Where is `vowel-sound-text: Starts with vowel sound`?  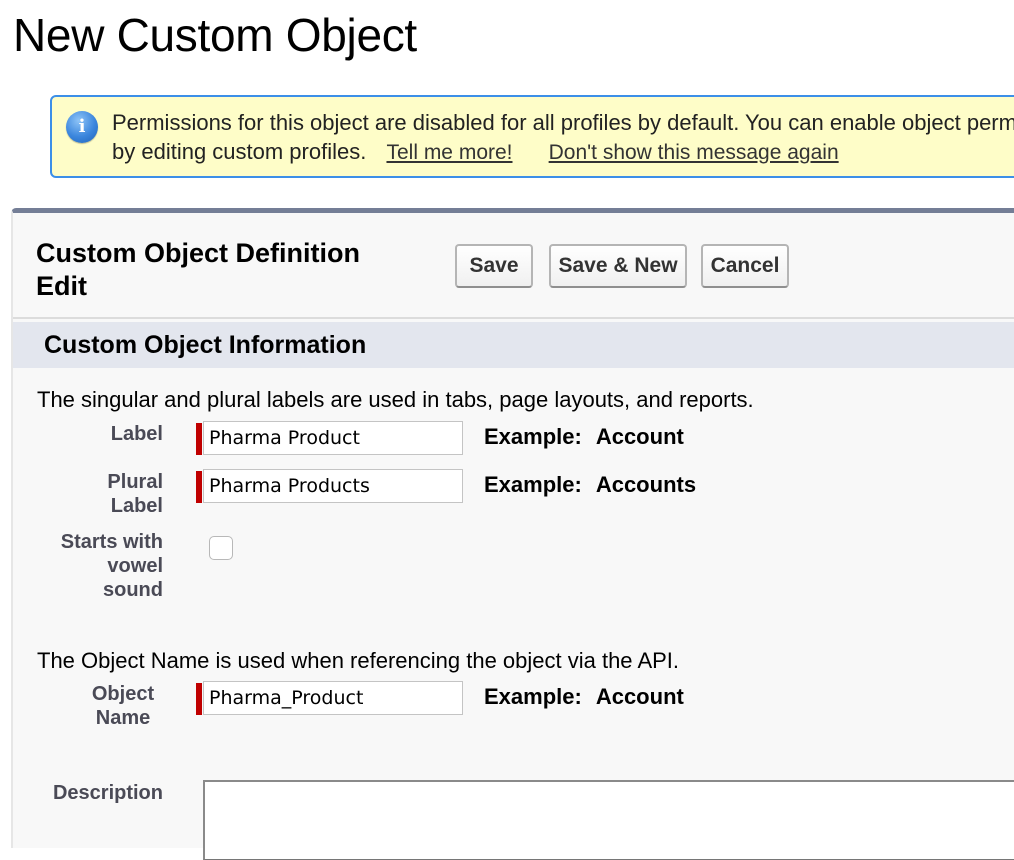 vowel-sound-text: Starts with vowel sound is located at coordinates (111, 566).